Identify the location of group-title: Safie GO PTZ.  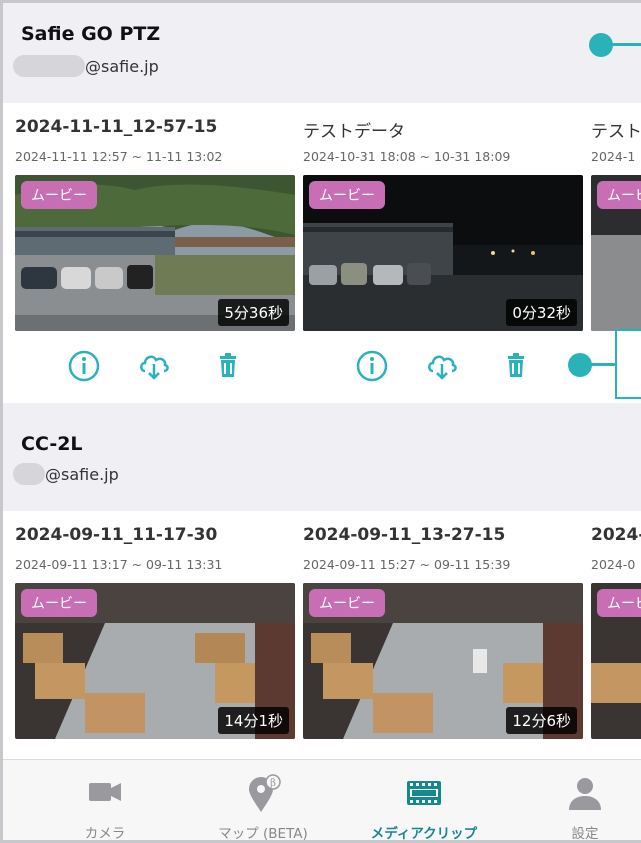
(91, 34).